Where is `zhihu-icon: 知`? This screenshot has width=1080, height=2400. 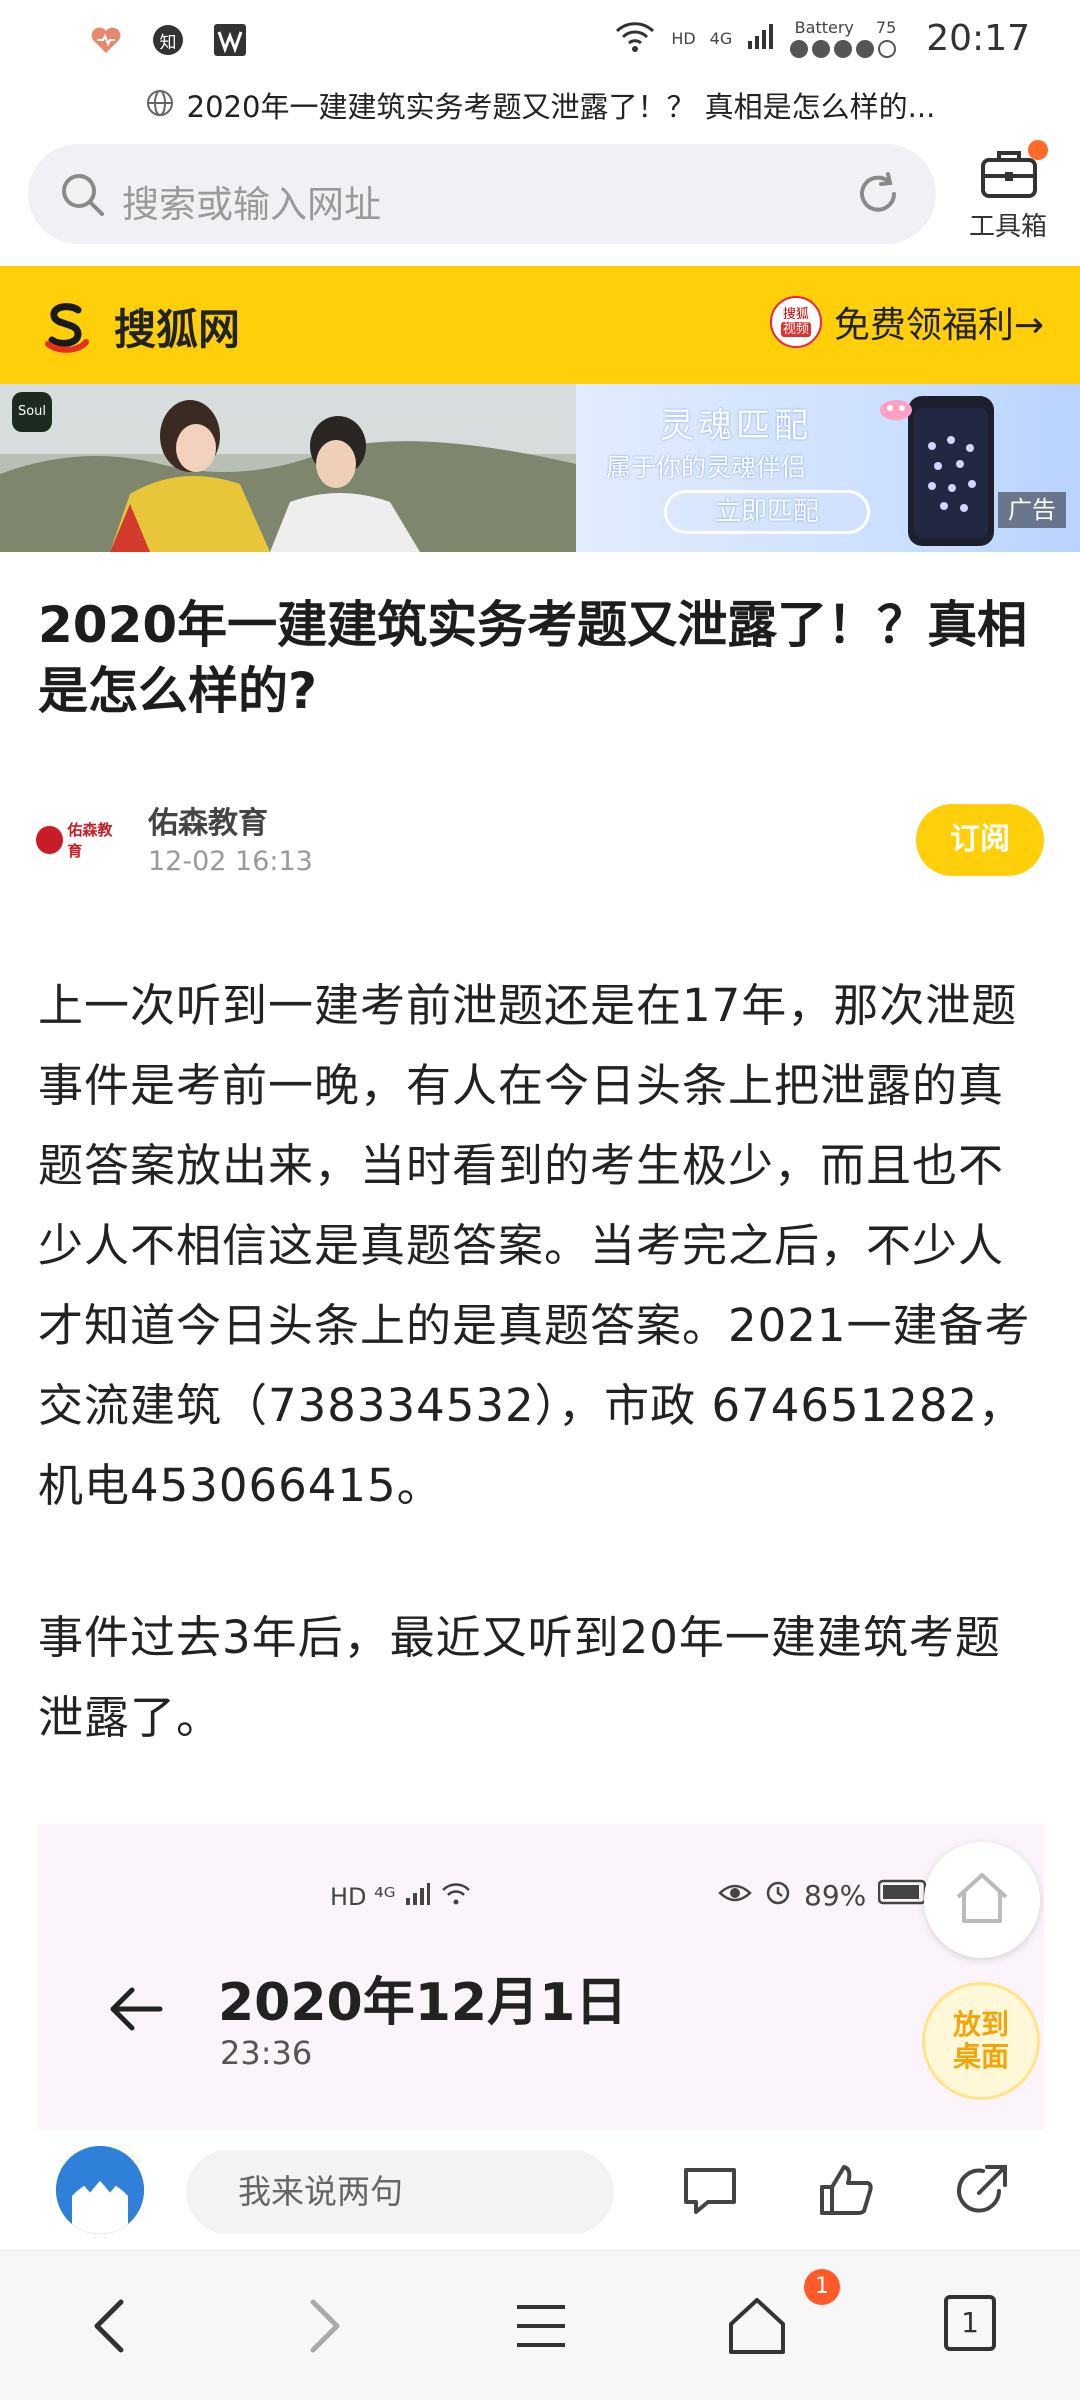 zhihu-icon: 知 is located at coordinates (168, 40).